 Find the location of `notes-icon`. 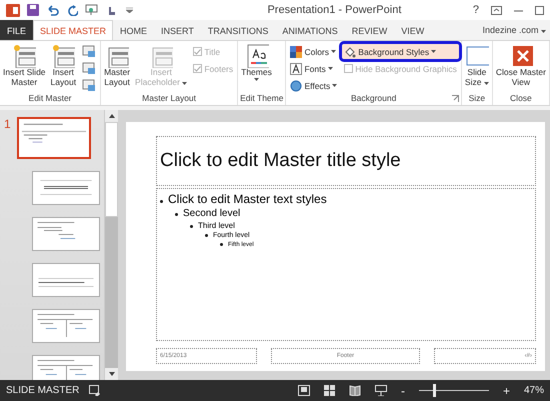

notes-icon is located at coordinates (95, 390).